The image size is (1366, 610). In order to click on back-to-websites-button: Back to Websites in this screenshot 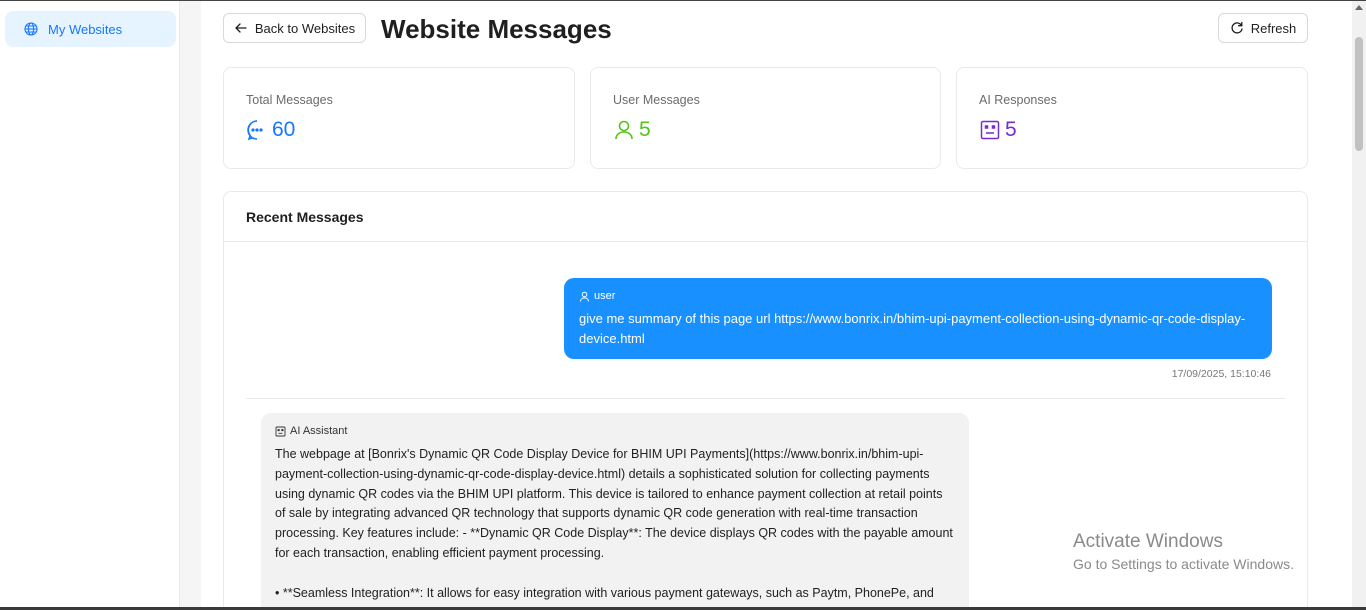, I will do `click(294, 28)`.